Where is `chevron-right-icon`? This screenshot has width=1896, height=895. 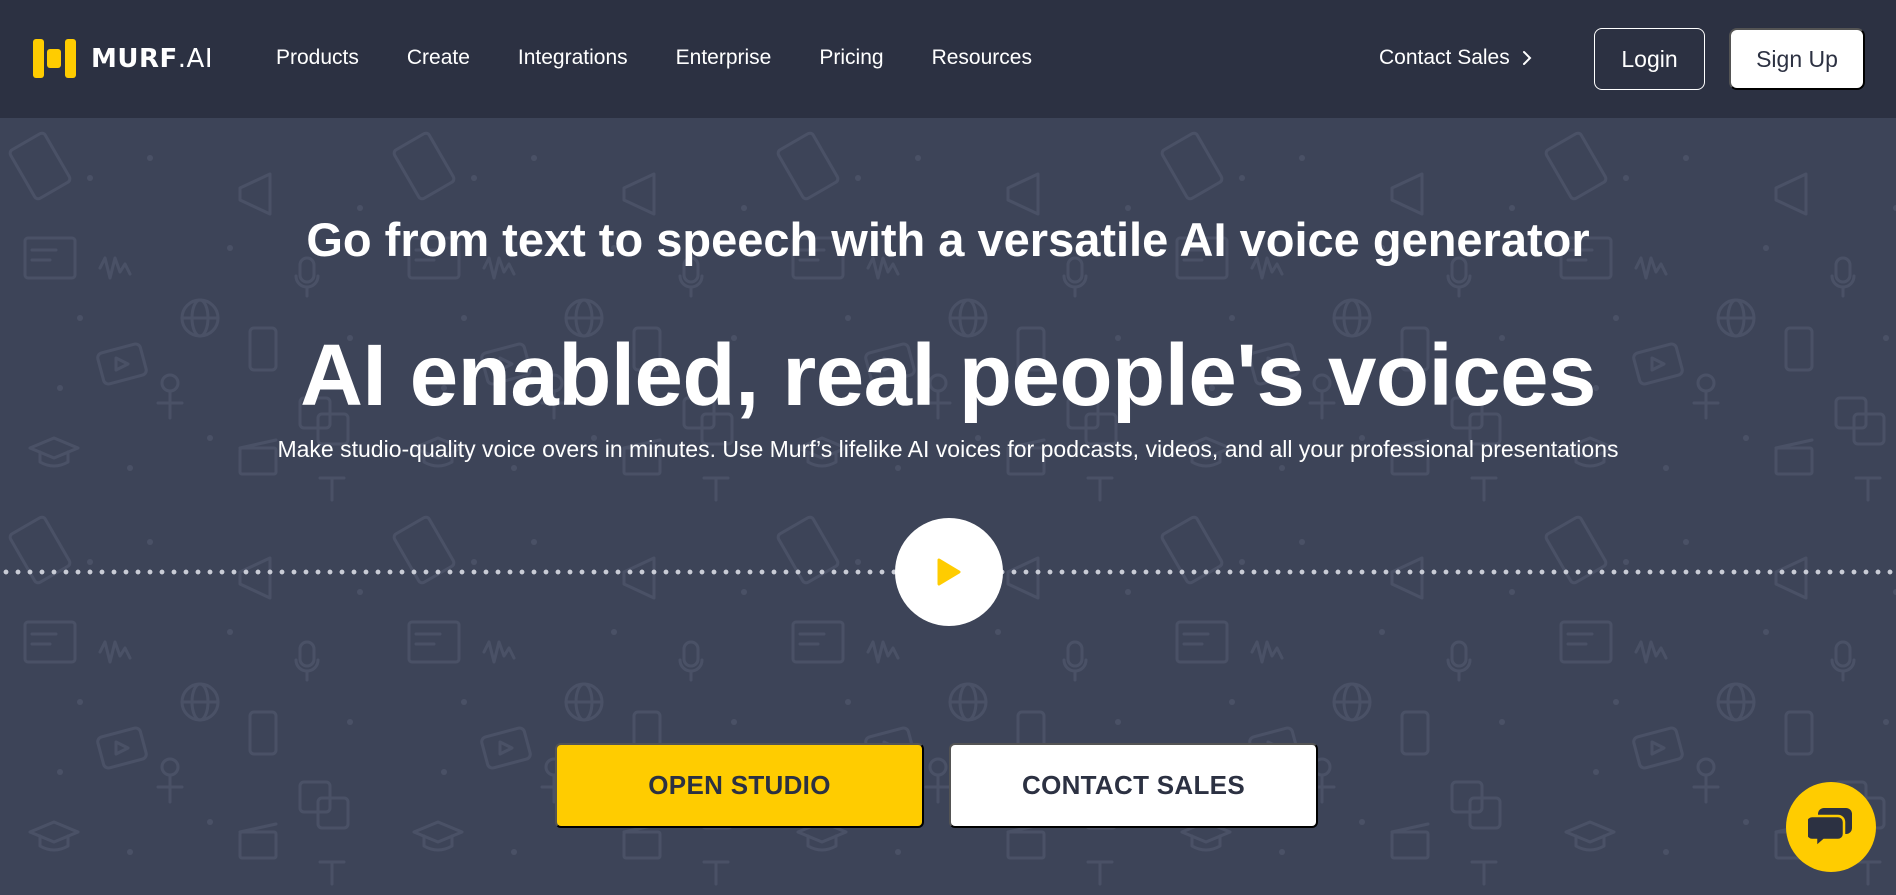 chevron-right-icon is located at coordinates (1527, 58).